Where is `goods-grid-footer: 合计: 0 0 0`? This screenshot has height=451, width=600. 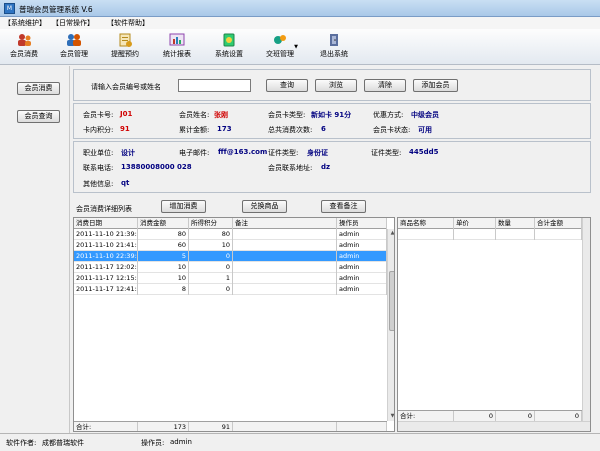
goods-grid-footer: 合计: 0 0 0 is located at coordinates (490, 416).